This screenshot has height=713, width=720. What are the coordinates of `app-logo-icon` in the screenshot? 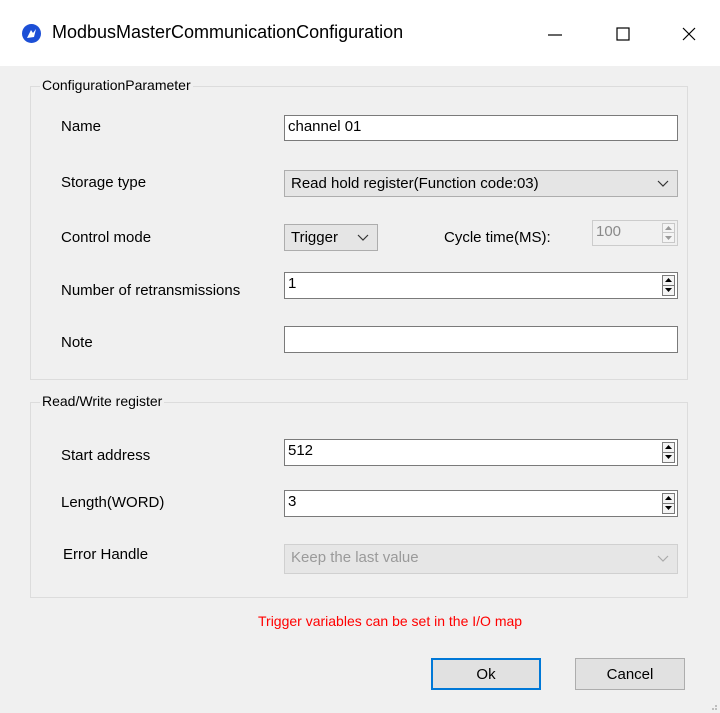 It's located at (31, 33).